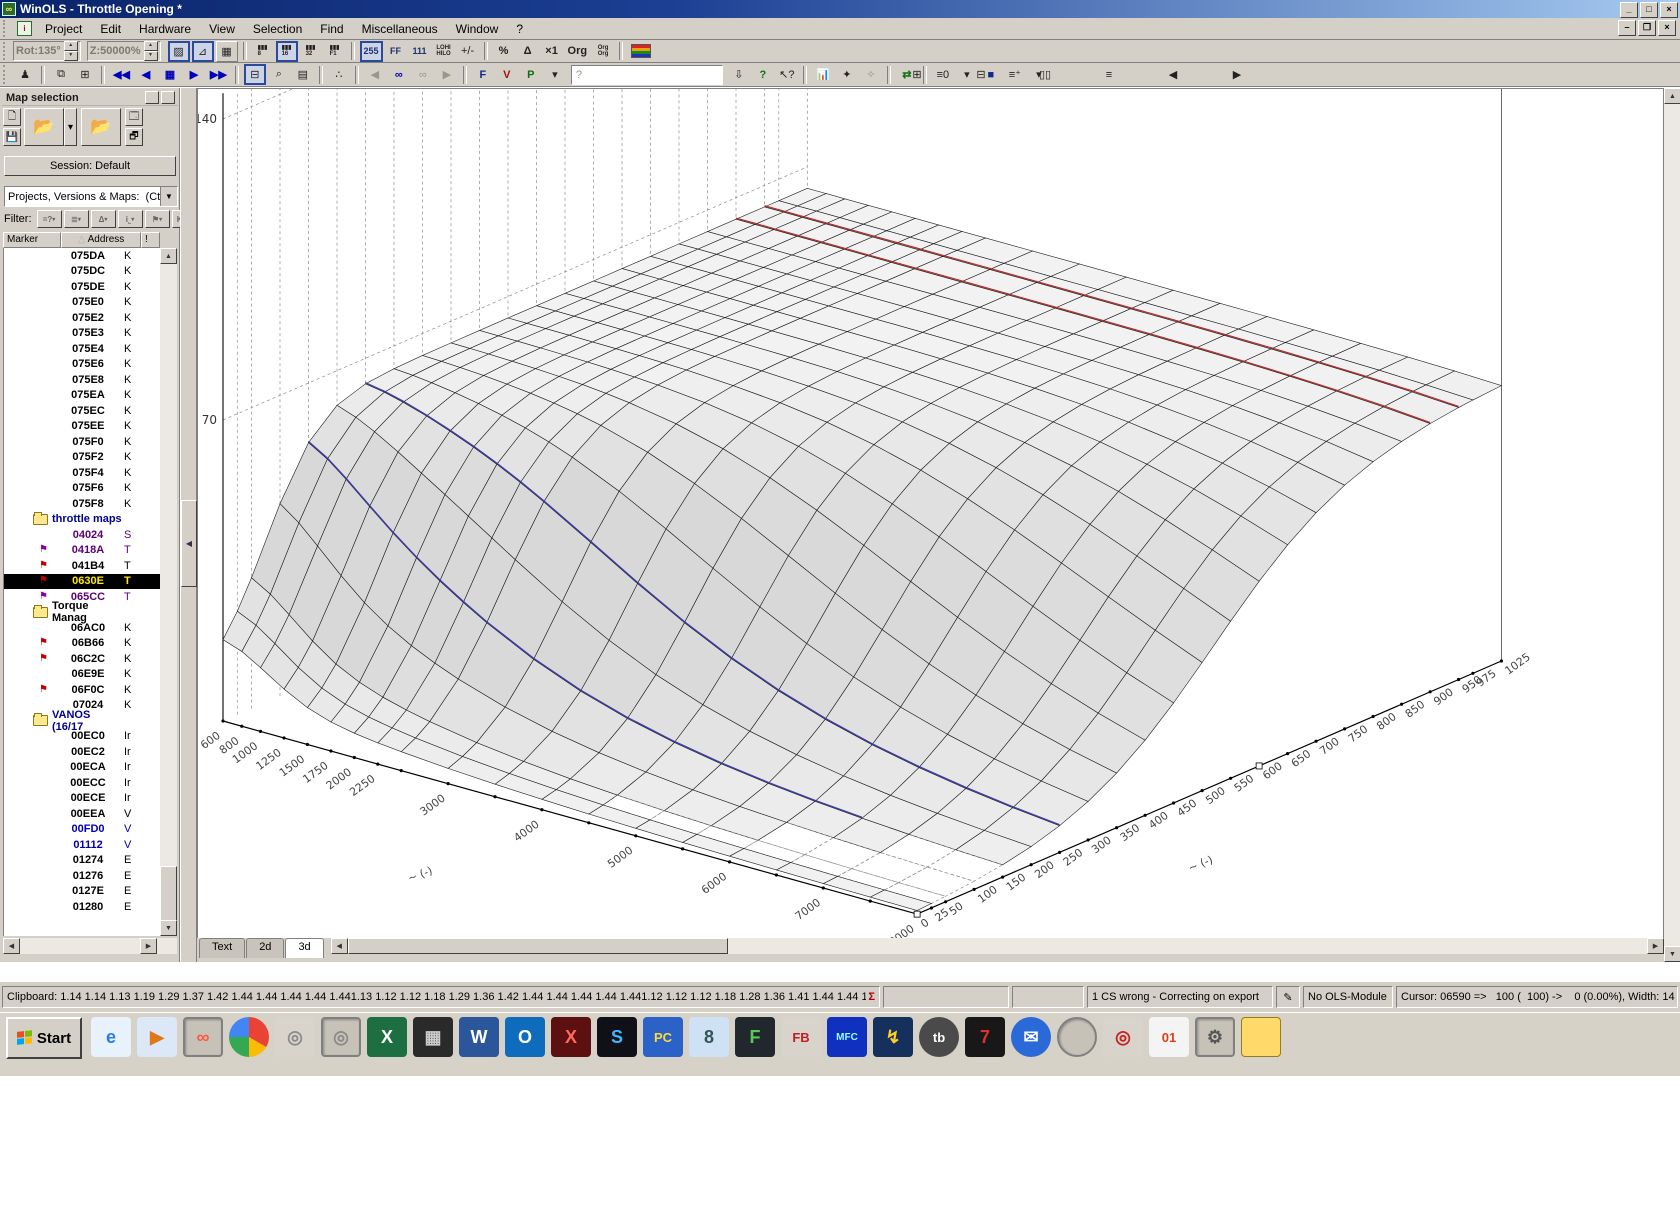  What do you see at coordinates (82, 566) in the screenshot?
I see `map-row: ⚑ 041B4 T` at bounding box center [82, 566].